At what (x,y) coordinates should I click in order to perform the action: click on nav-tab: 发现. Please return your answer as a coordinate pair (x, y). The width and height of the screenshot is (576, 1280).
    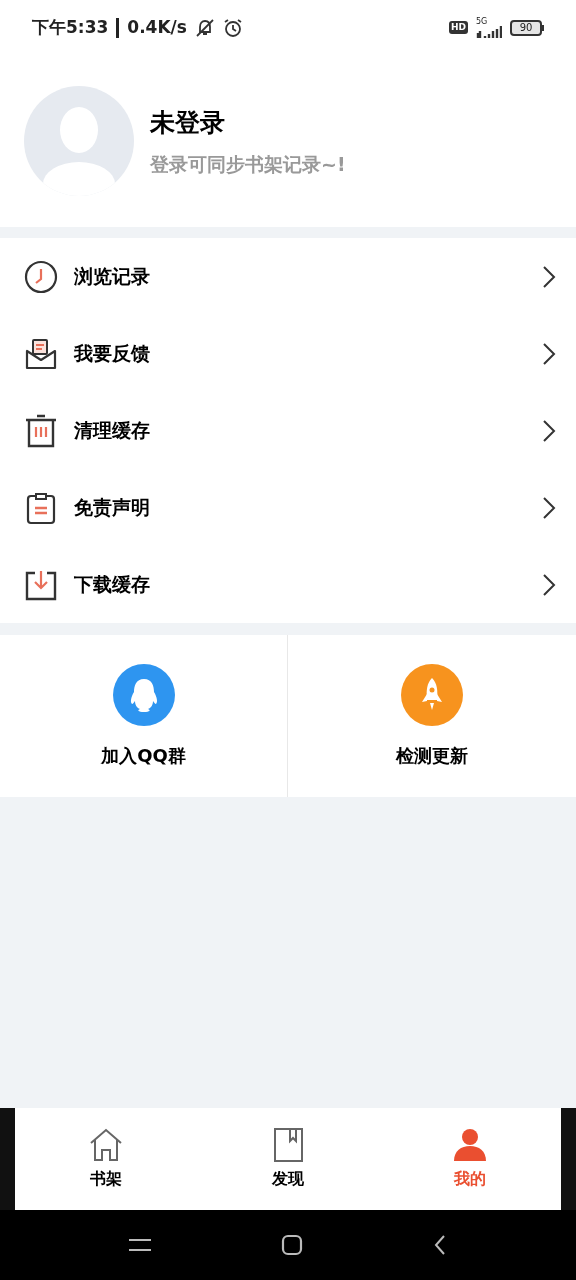
    Looking at the image, I should click on (288, 1159).